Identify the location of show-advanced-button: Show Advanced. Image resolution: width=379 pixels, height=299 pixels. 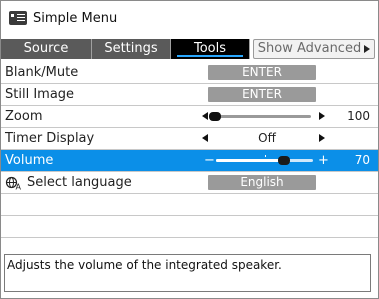
(314, 49).